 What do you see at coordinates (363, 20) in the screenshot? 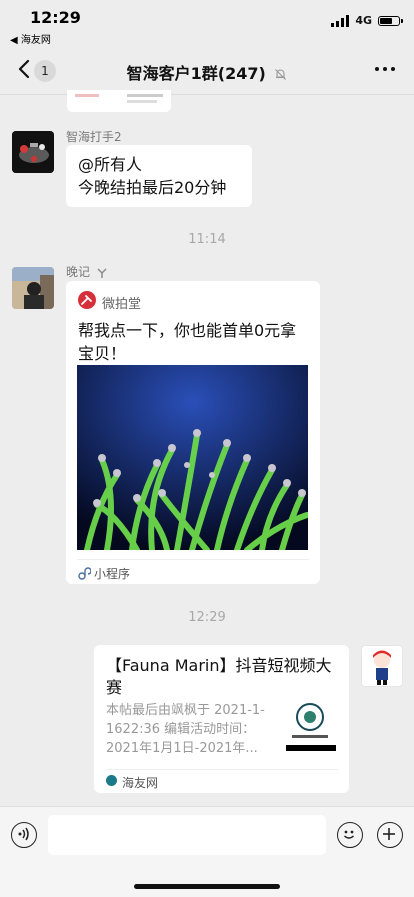
I see `network-type: 4G` at bounding box center [363, 20].